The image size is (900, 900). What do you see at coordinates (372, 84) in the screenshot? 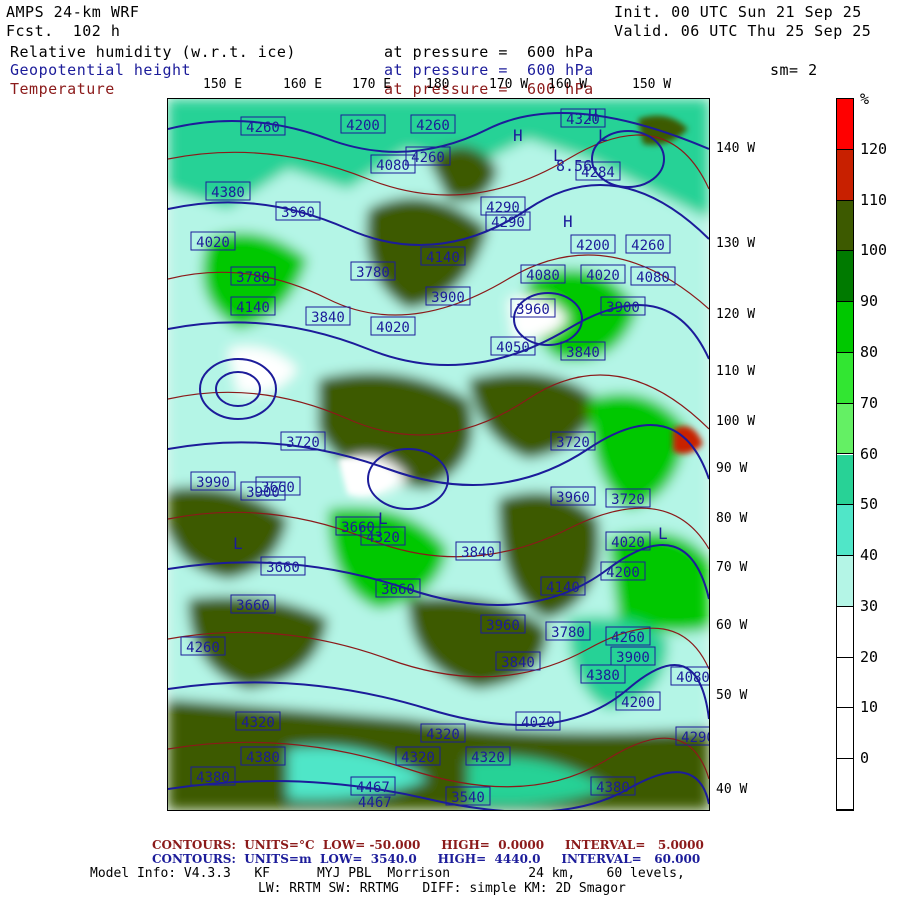
I see `top-longitude-label: 170 E` at bounding box center [372, 84].